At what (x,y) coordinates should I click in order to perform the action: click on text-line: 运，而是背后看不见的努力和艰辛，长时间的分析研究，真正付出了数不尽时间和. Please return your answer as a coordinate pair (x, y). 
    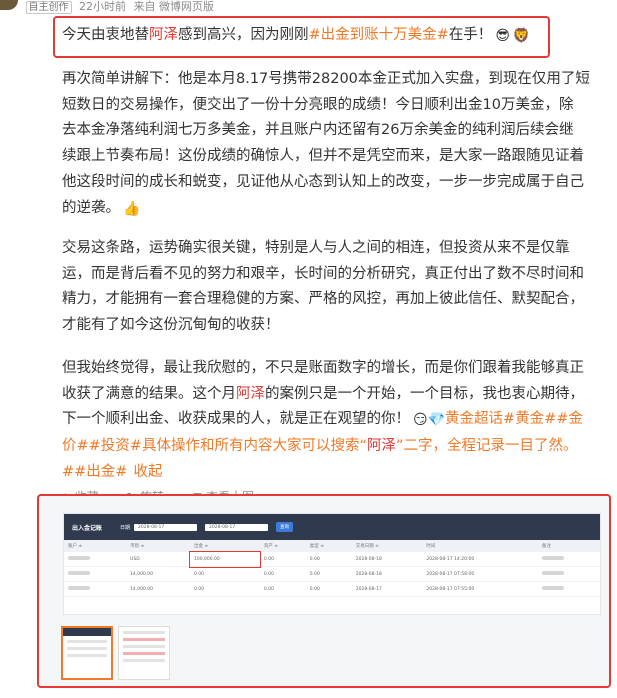
    Looking at the image, I should click on (323, 273).